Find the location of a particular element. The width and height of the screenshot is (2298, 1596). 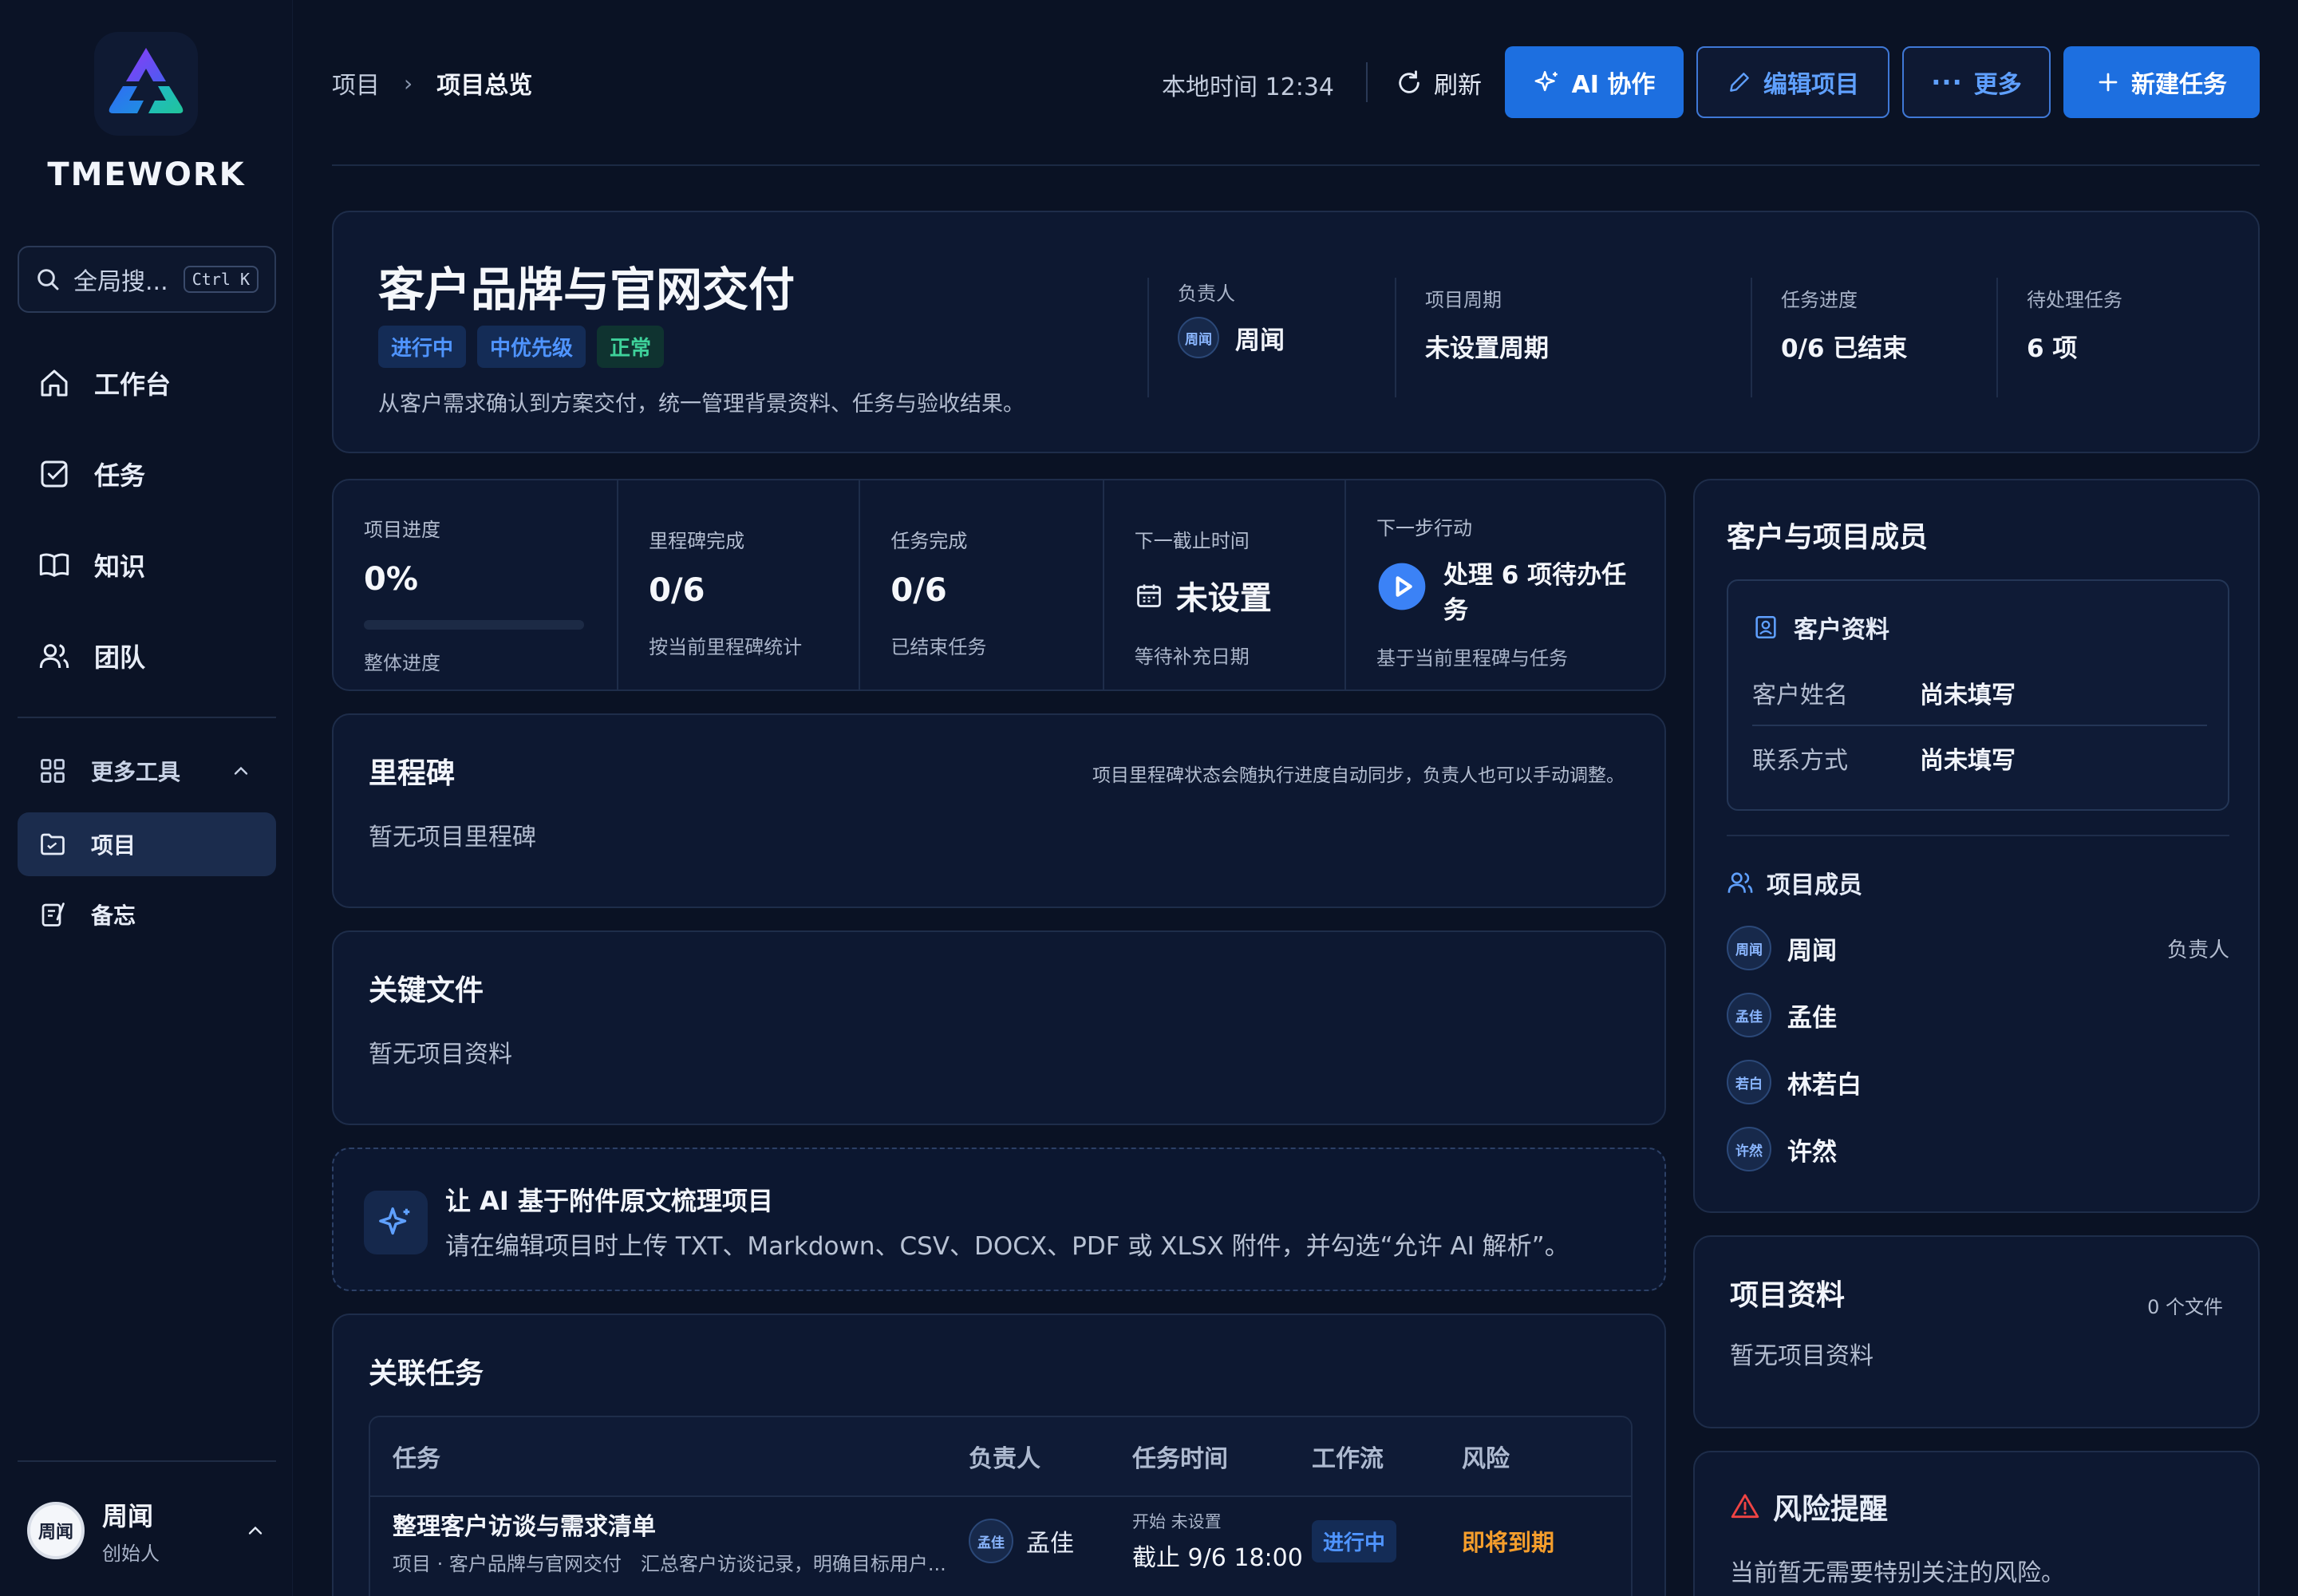

sidebar-item-label: 任务 is located at coordinates (120, 475).